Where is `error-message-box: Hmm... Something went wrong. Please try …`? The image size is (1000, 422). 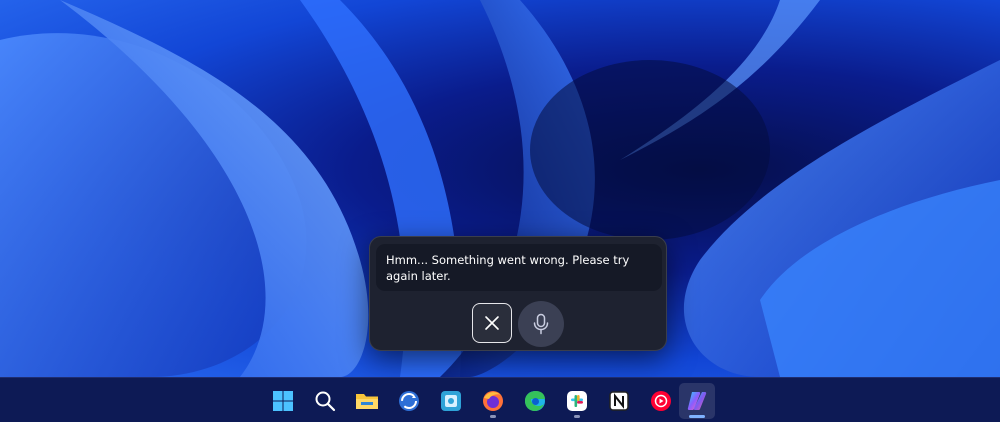
error-message-box: Hmm... Something went wrong. Please try … is located at coordinates (519, 267).